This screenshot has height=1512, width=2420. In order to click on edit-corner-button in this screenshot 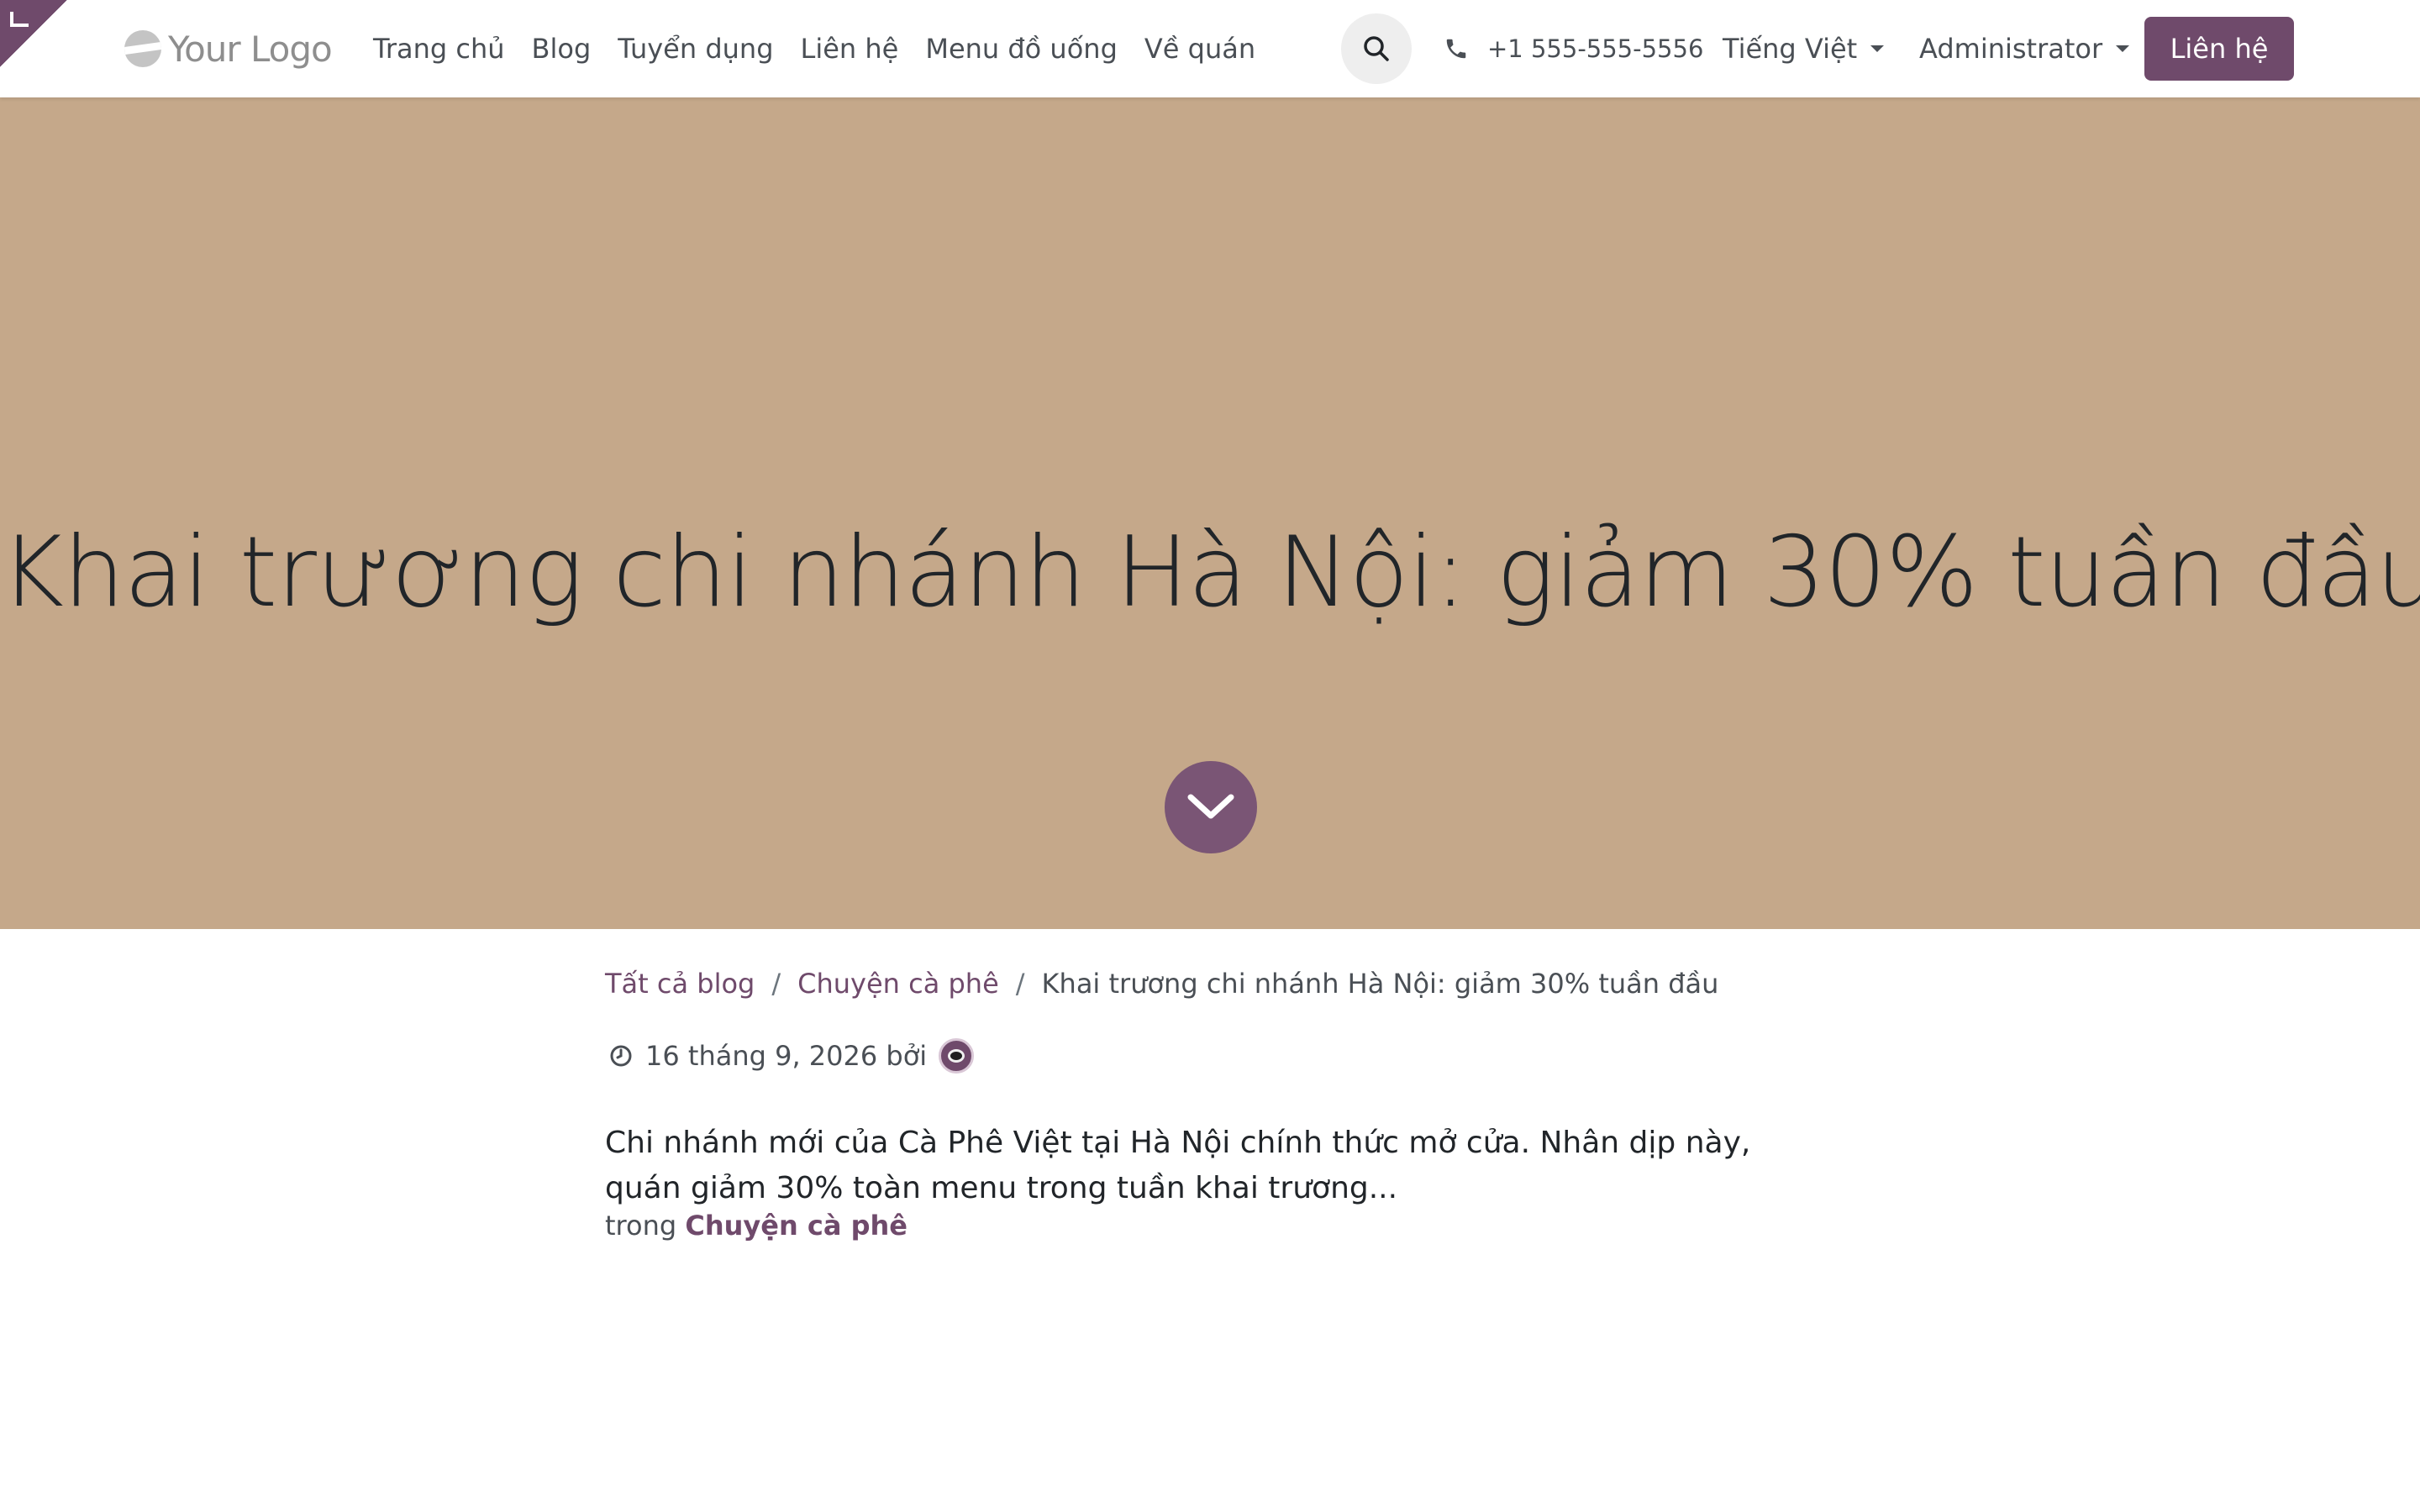, I will do `click(34, 33)`.